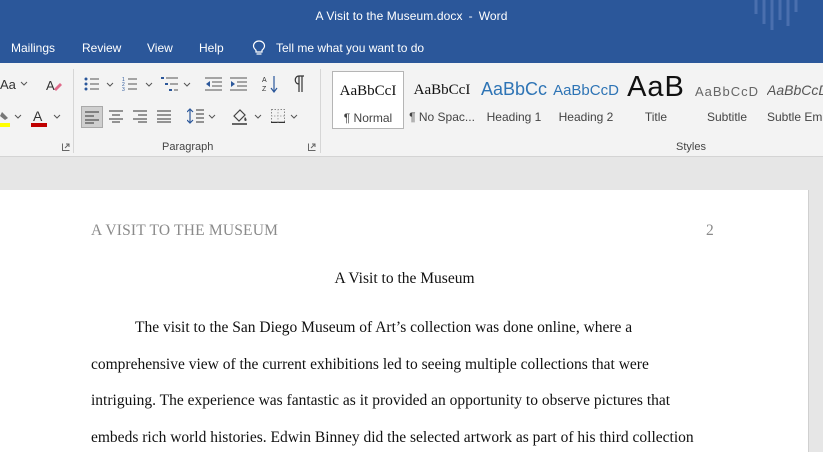 The width and height of the screenshot is (823, 452). What do you see at coordinates (239, 84) in the screenshot?
I see `increase-indent-icon` at bounding box center [239, 84].